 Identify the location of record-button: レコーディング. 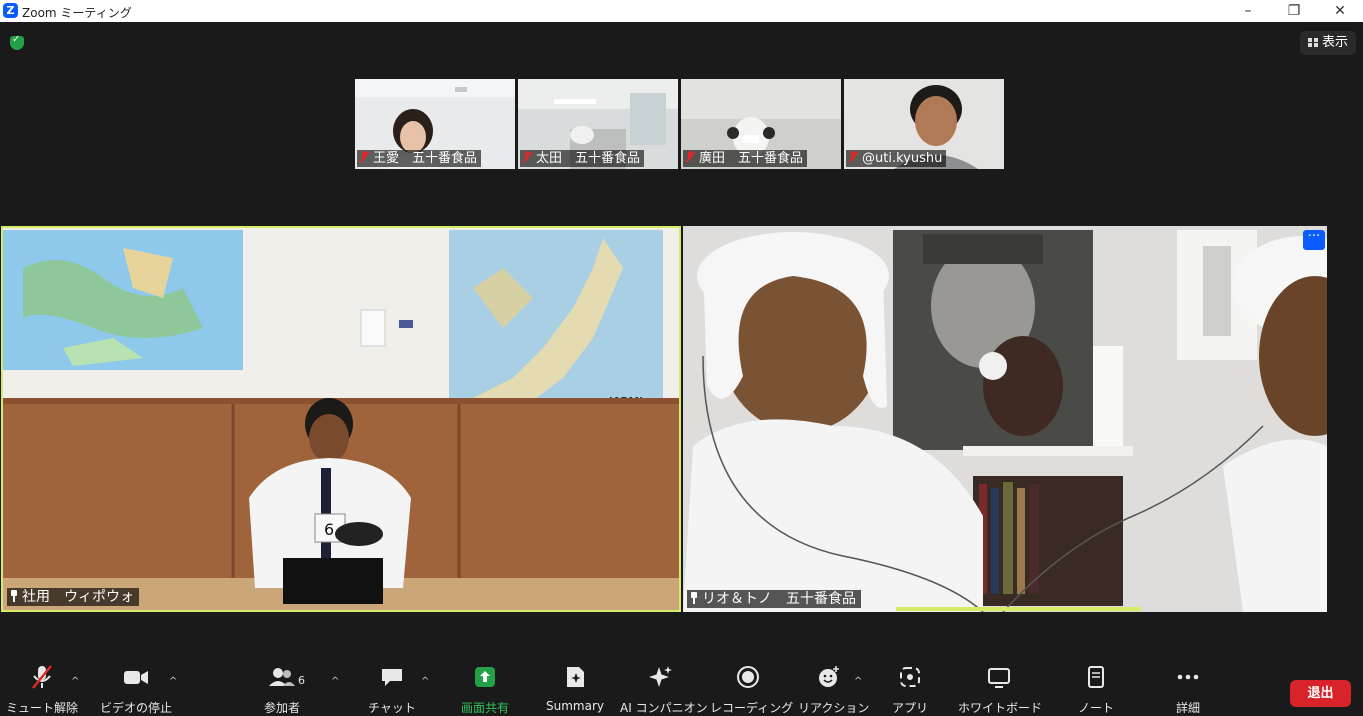
(752, 690).